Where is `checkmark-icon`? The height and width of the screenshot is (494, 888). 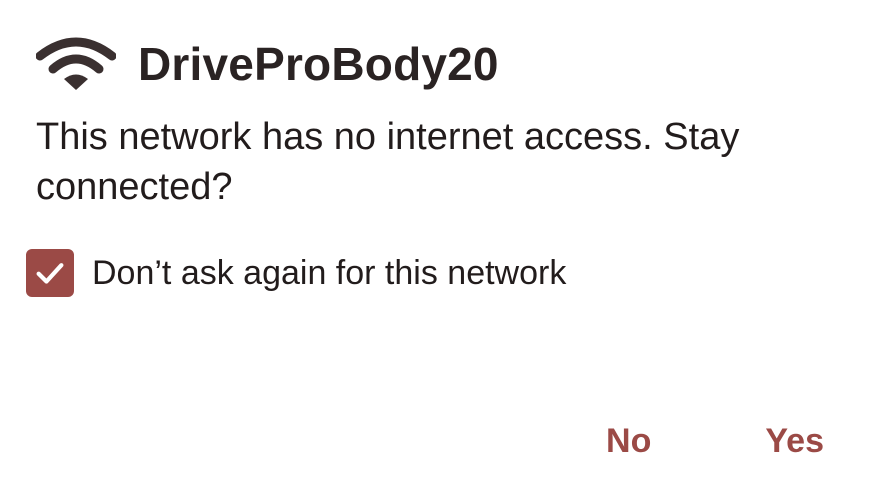 checkmark-icon is located at coordinates (50, 273).